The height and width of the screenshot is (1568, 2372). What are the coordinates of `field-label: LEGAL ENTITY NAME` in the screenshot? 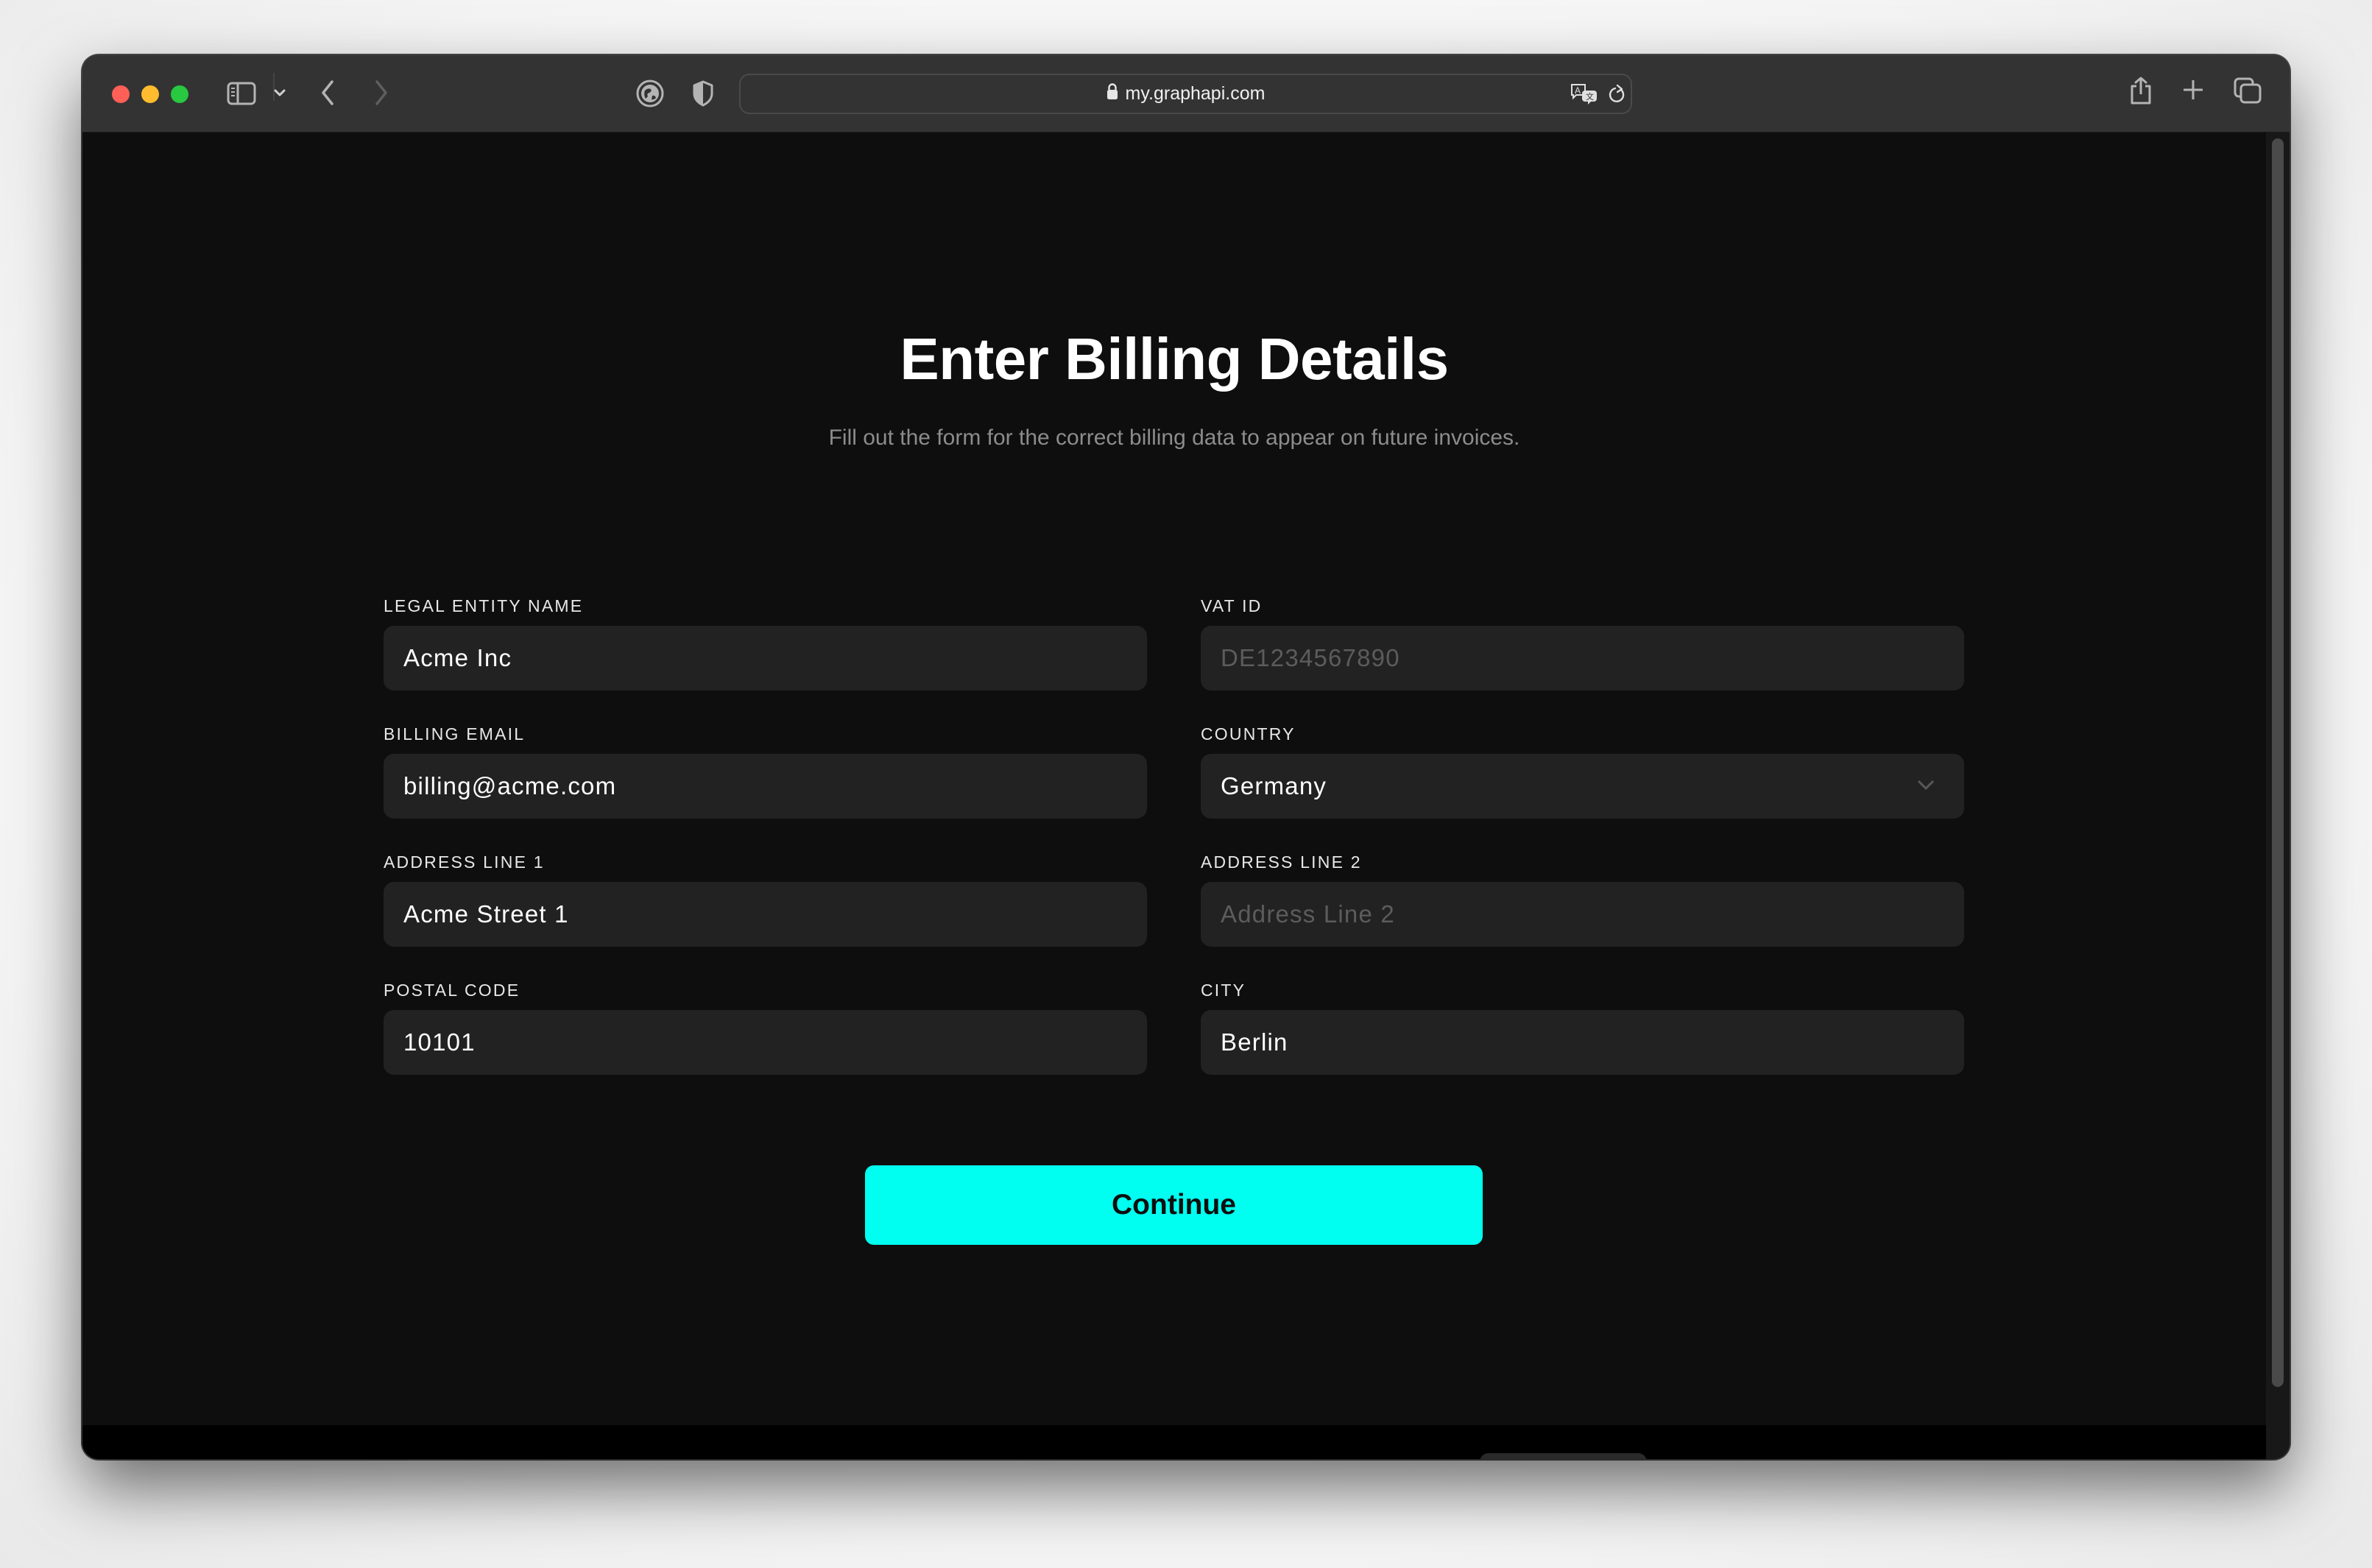 It's located at (484, 606).